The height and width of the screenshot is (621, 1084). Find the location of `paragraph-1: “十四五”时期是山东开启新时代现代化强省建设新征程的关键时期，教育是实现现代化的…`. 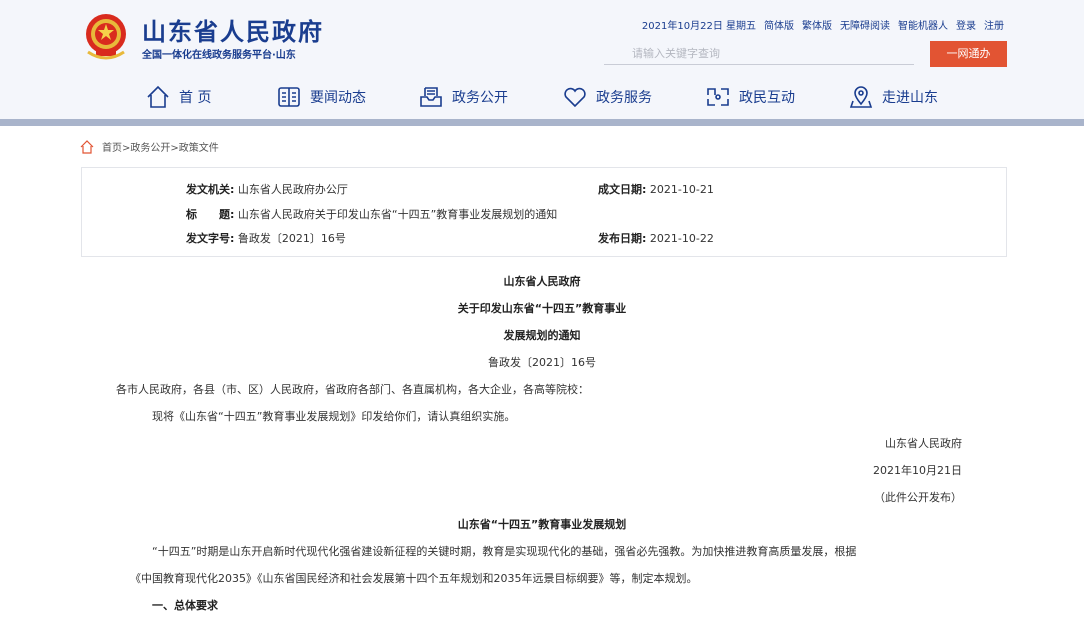

paragraph-1: “十四五”时期是山东开启新时代现代化强省建设新征程的关键时期，教育是实现现代化的… is located at coordinates (504, 551).